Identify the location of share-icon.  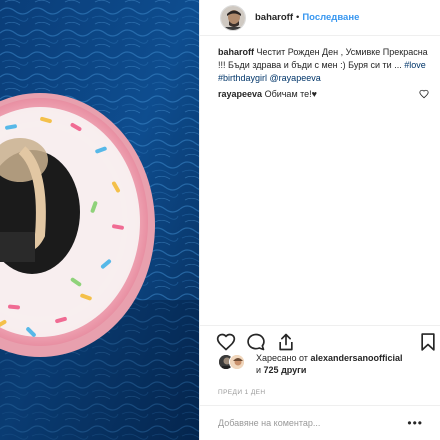
(286, 342).